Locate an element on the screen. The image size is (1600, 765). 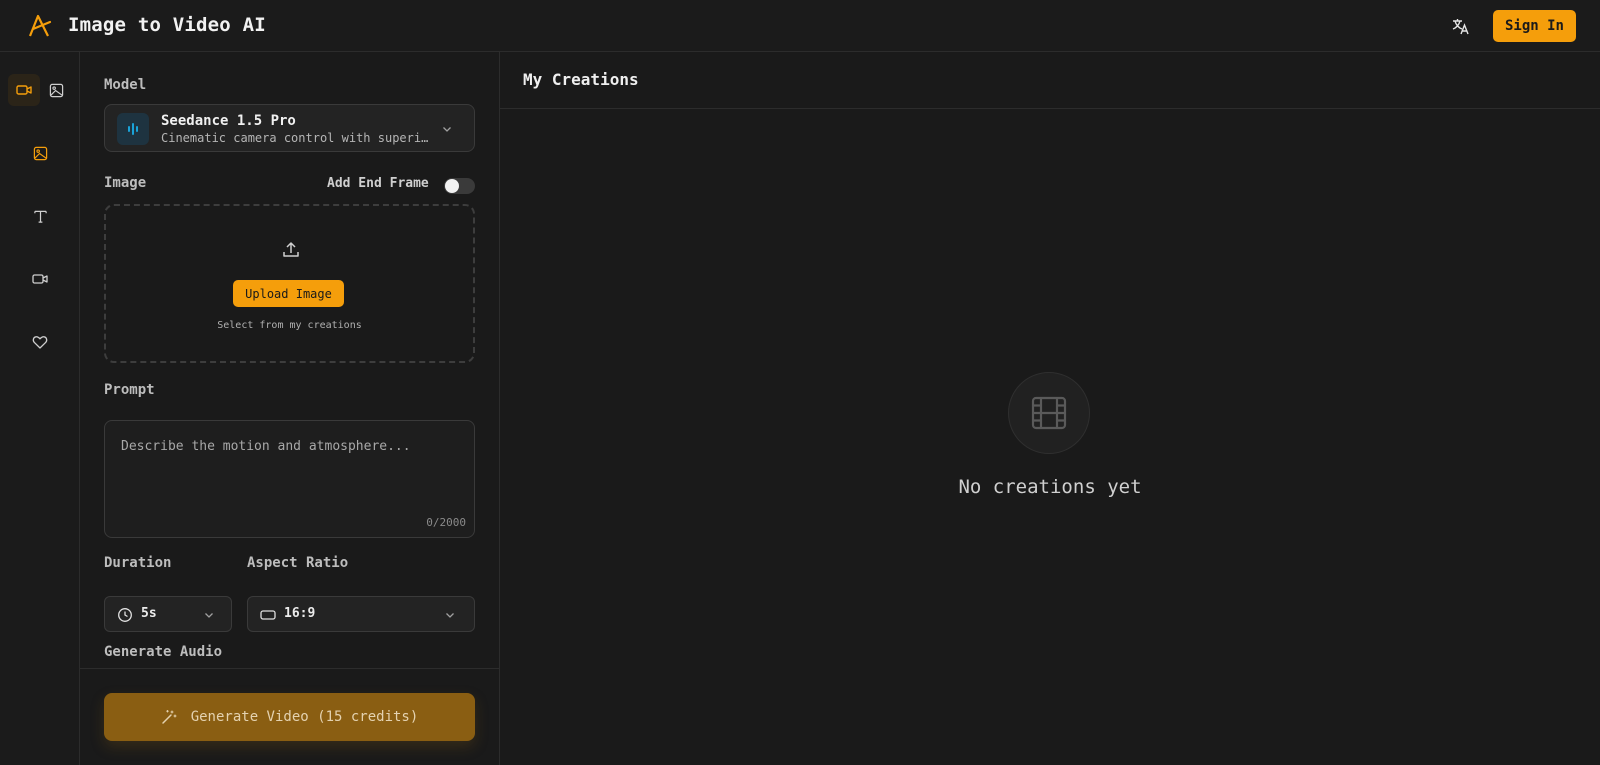
clock-icon is located at coordinates (125, 615).